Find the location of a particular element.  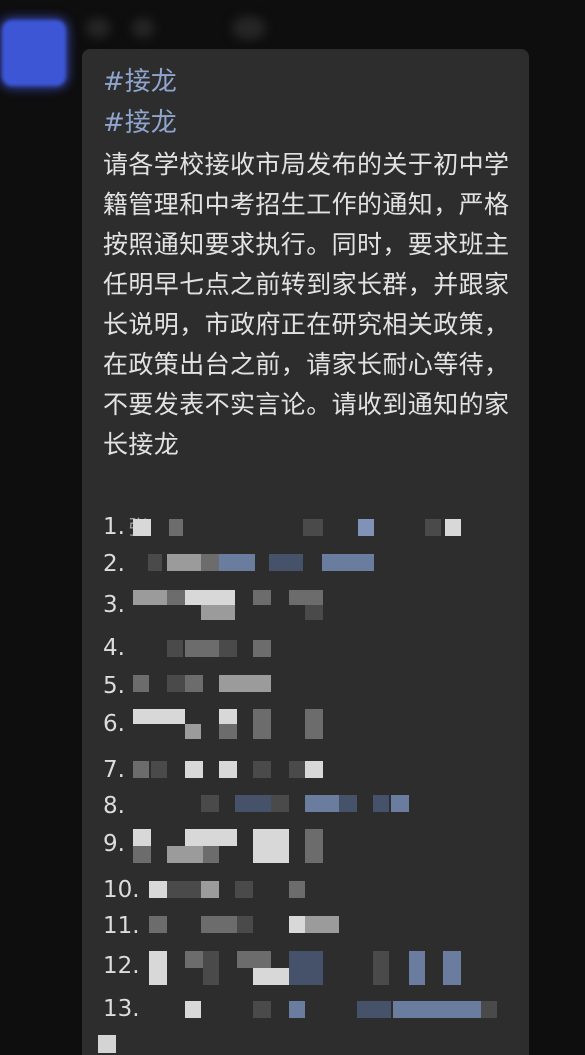

sender-avatar is located at coordinates (34, 53).